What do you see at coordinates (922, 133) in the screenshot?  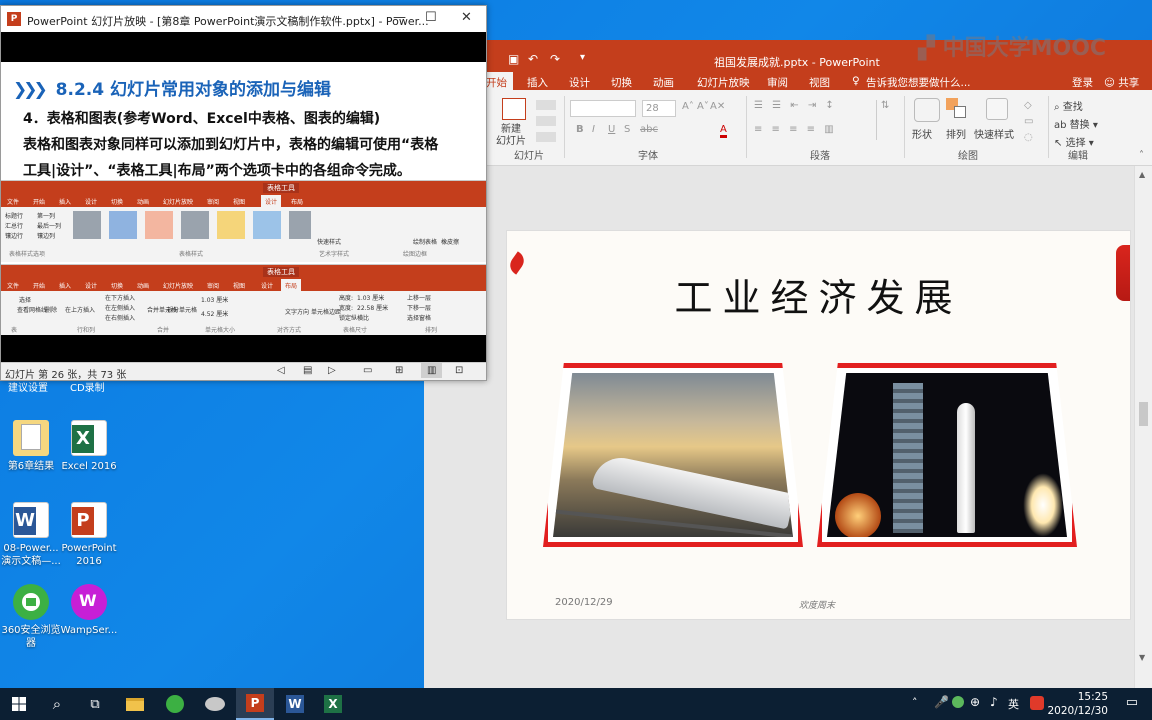 I see `shapes-button: 形状` at bounding box center [922, 133].